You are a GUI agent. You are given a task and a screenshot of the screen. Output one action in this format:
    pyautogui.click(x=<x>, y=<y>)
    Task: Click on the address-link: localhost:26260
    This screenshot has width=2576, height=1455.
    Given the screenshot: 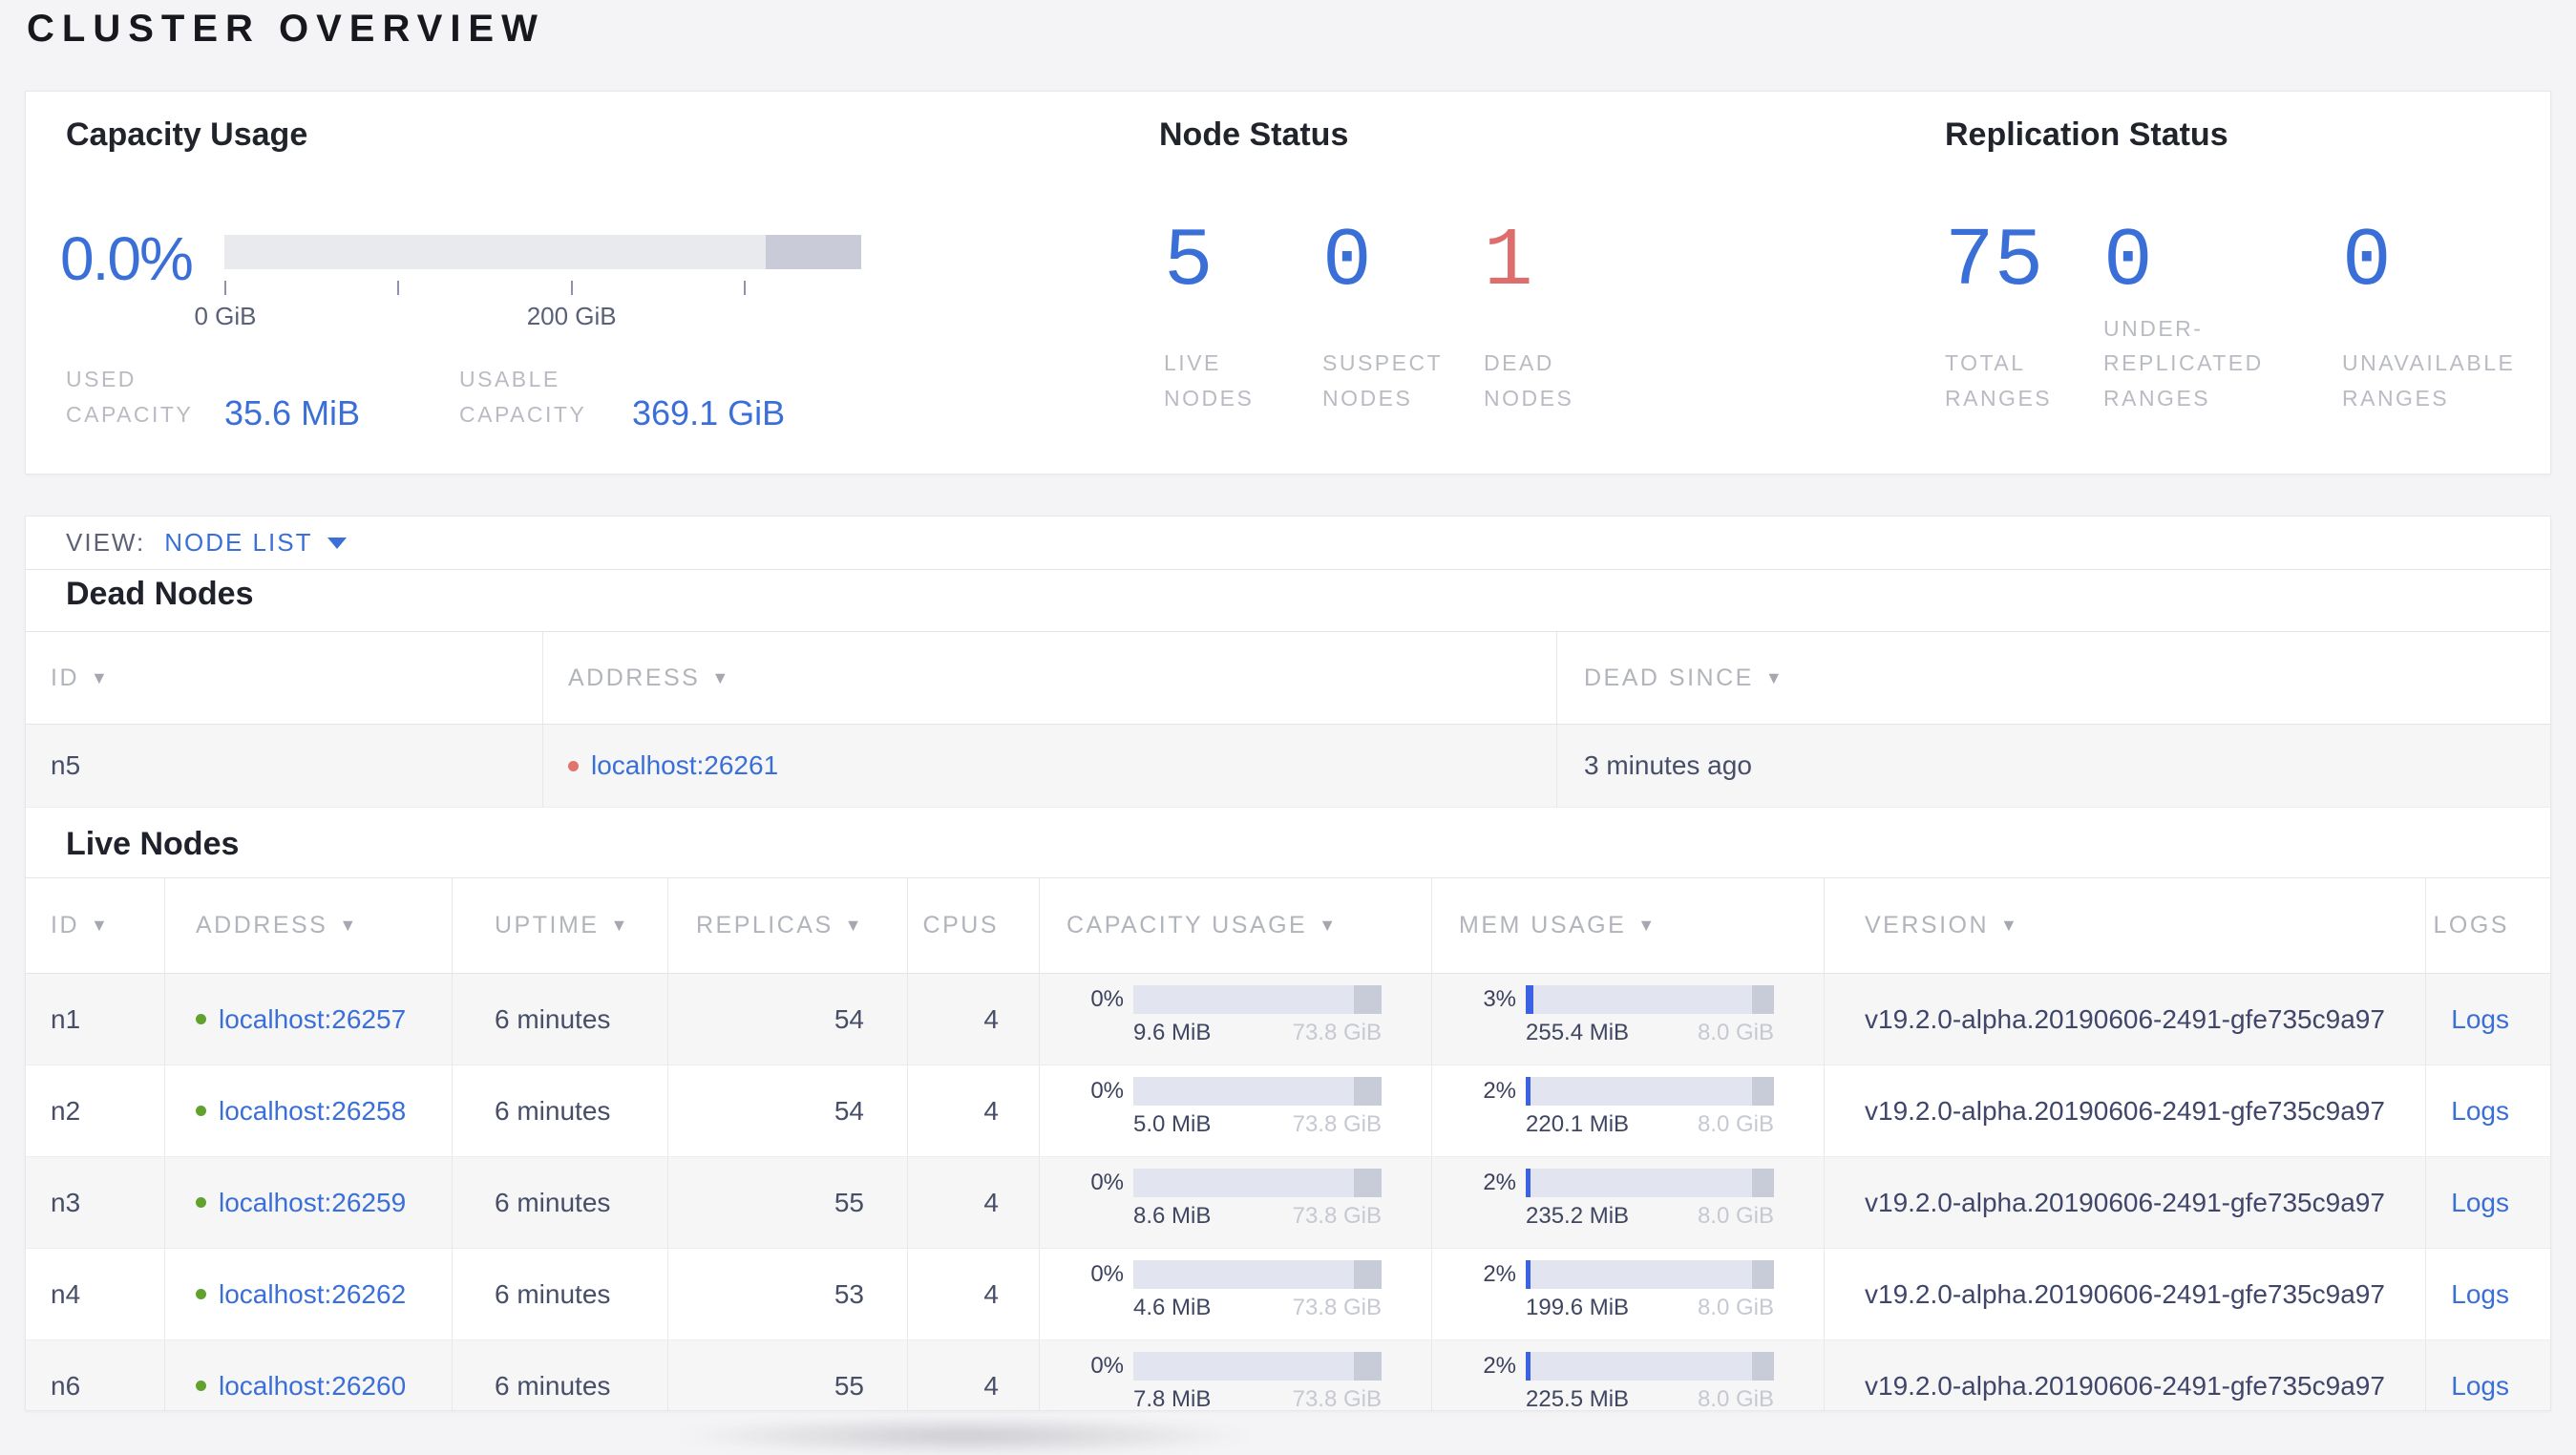 What is the action you would take?
    pyautogui.click(x=312, y=1387)
    